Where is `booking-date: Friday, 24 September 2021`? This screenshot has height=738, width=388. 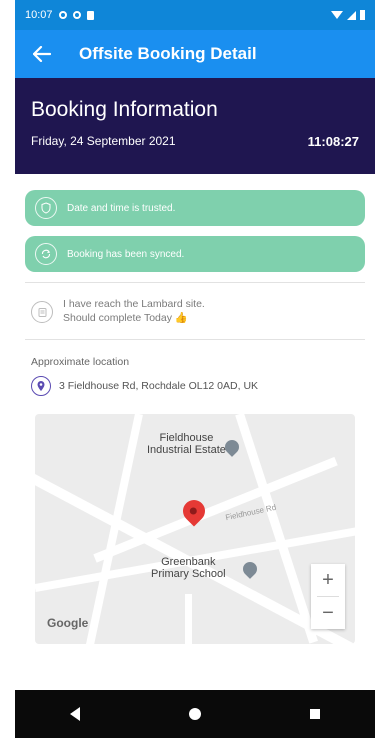
booking-date: Friday, 24 September 2021 is located at coordinates (103, 141).